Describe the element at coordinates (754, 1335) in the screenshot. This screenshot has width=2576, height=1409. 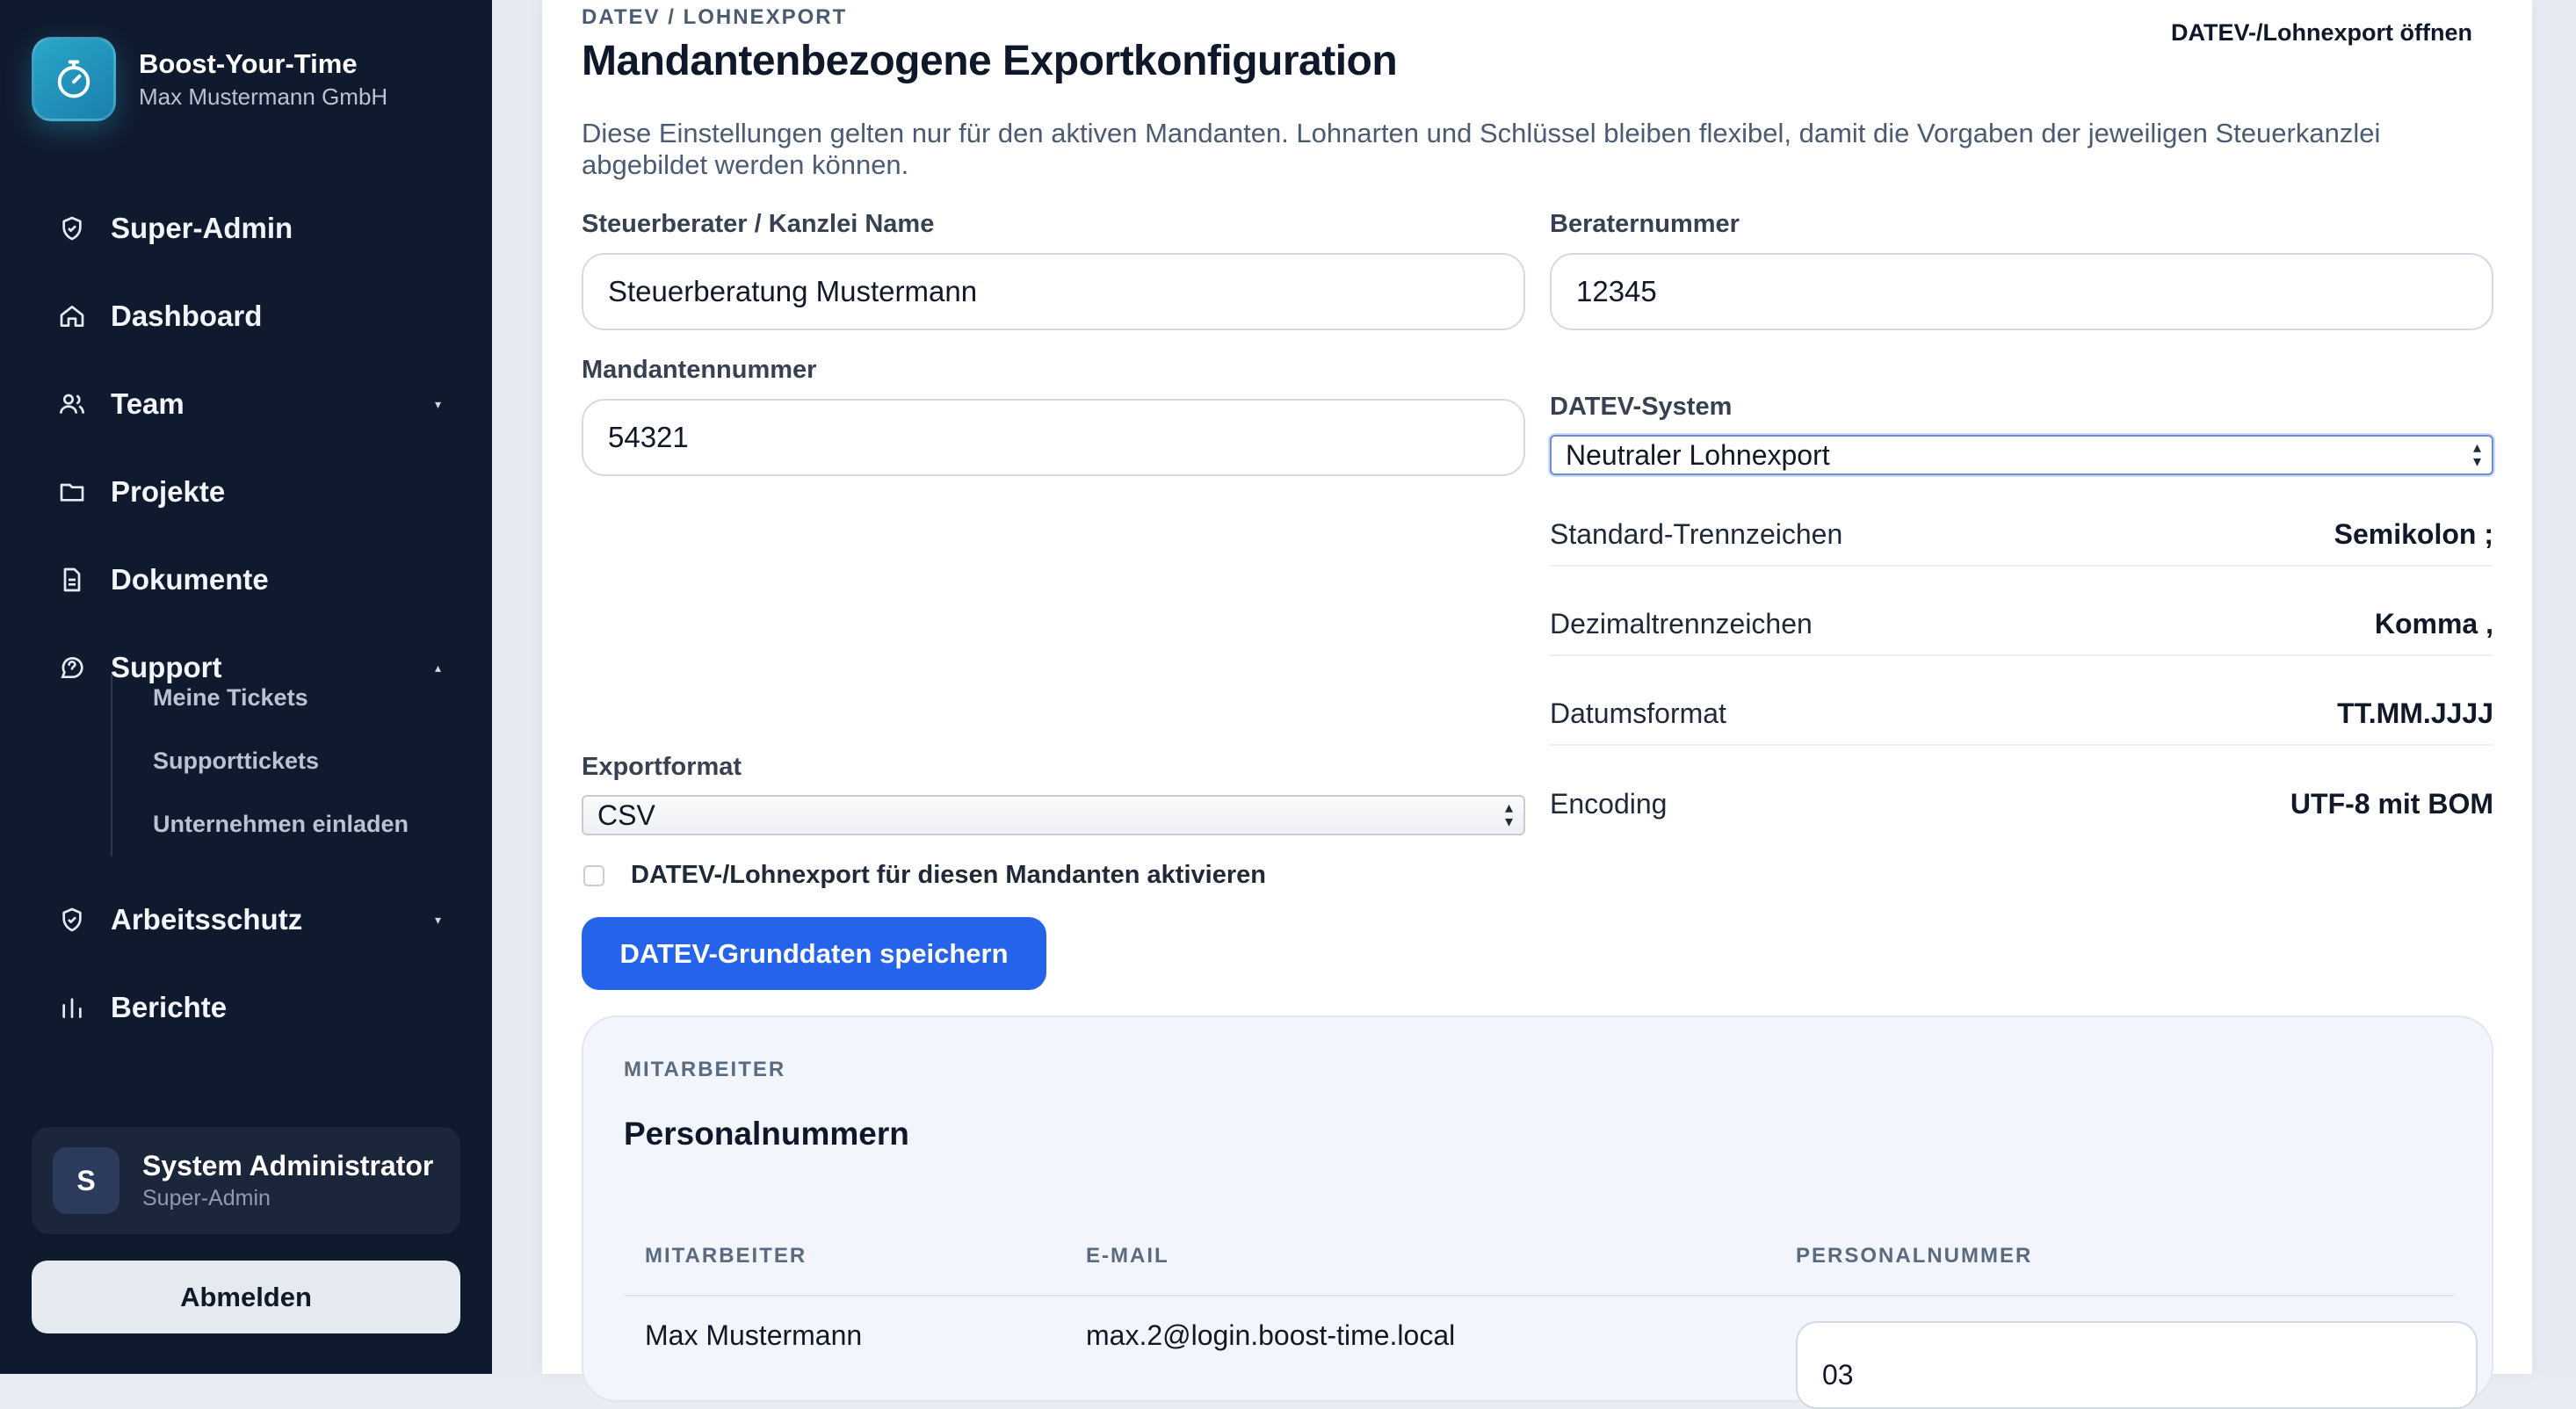
I see `table-cell-name: Max Mustermann` at that location.